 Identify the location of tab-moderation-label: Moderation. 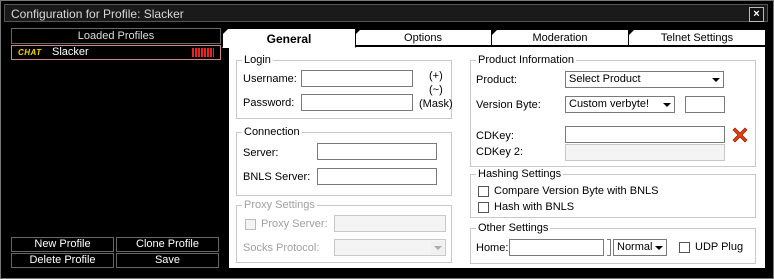
(560, 38).